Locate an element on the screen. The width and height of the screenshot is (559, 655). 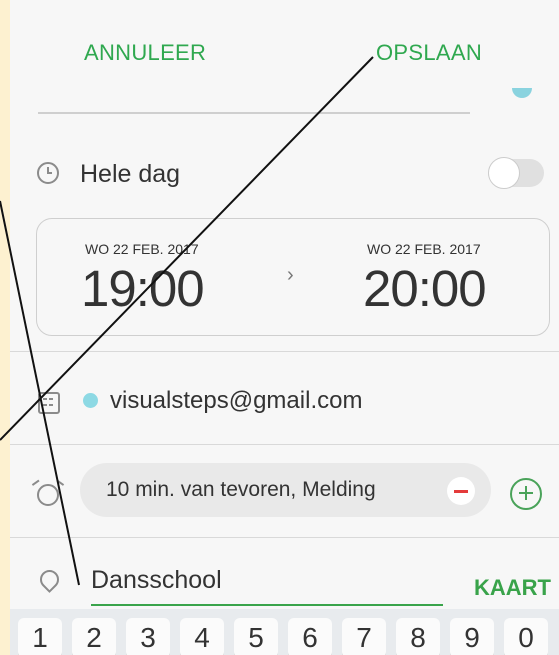
location-underline is located at coordinates (267, 605).